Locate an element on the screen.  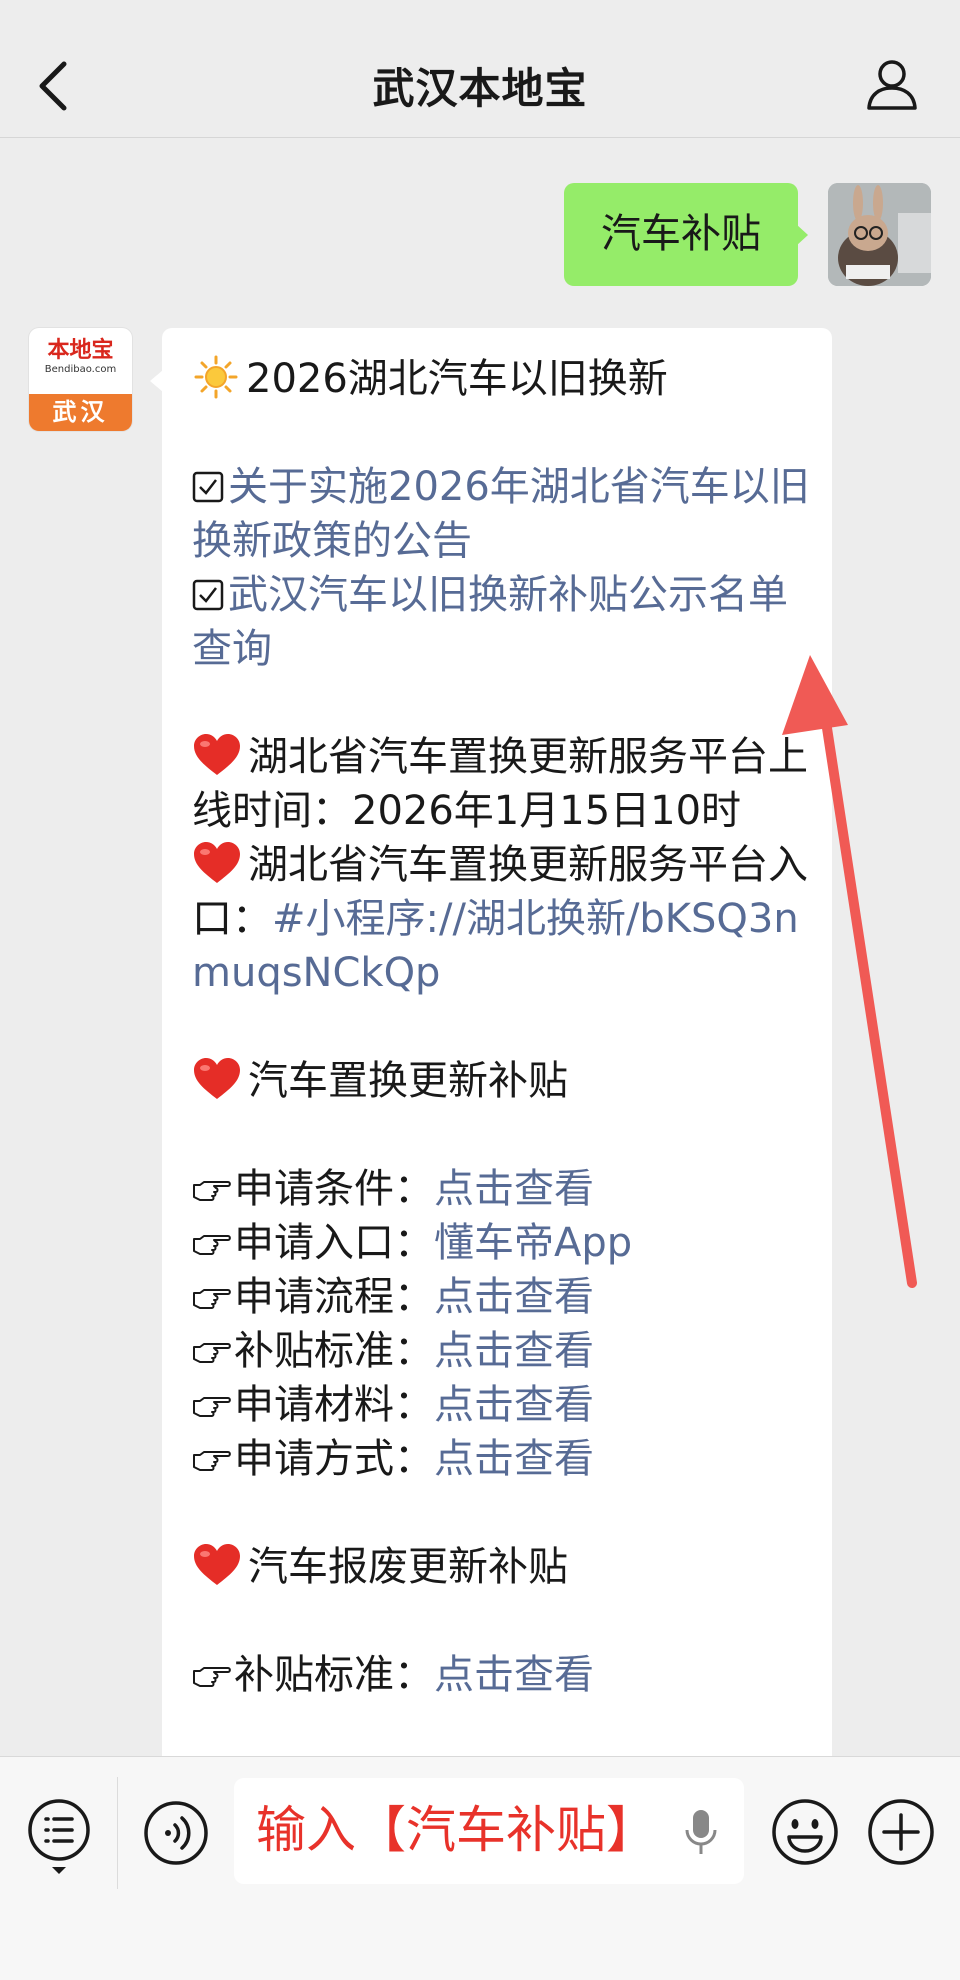
item-label: 申请材料： is located at coordinates (334, 1405).